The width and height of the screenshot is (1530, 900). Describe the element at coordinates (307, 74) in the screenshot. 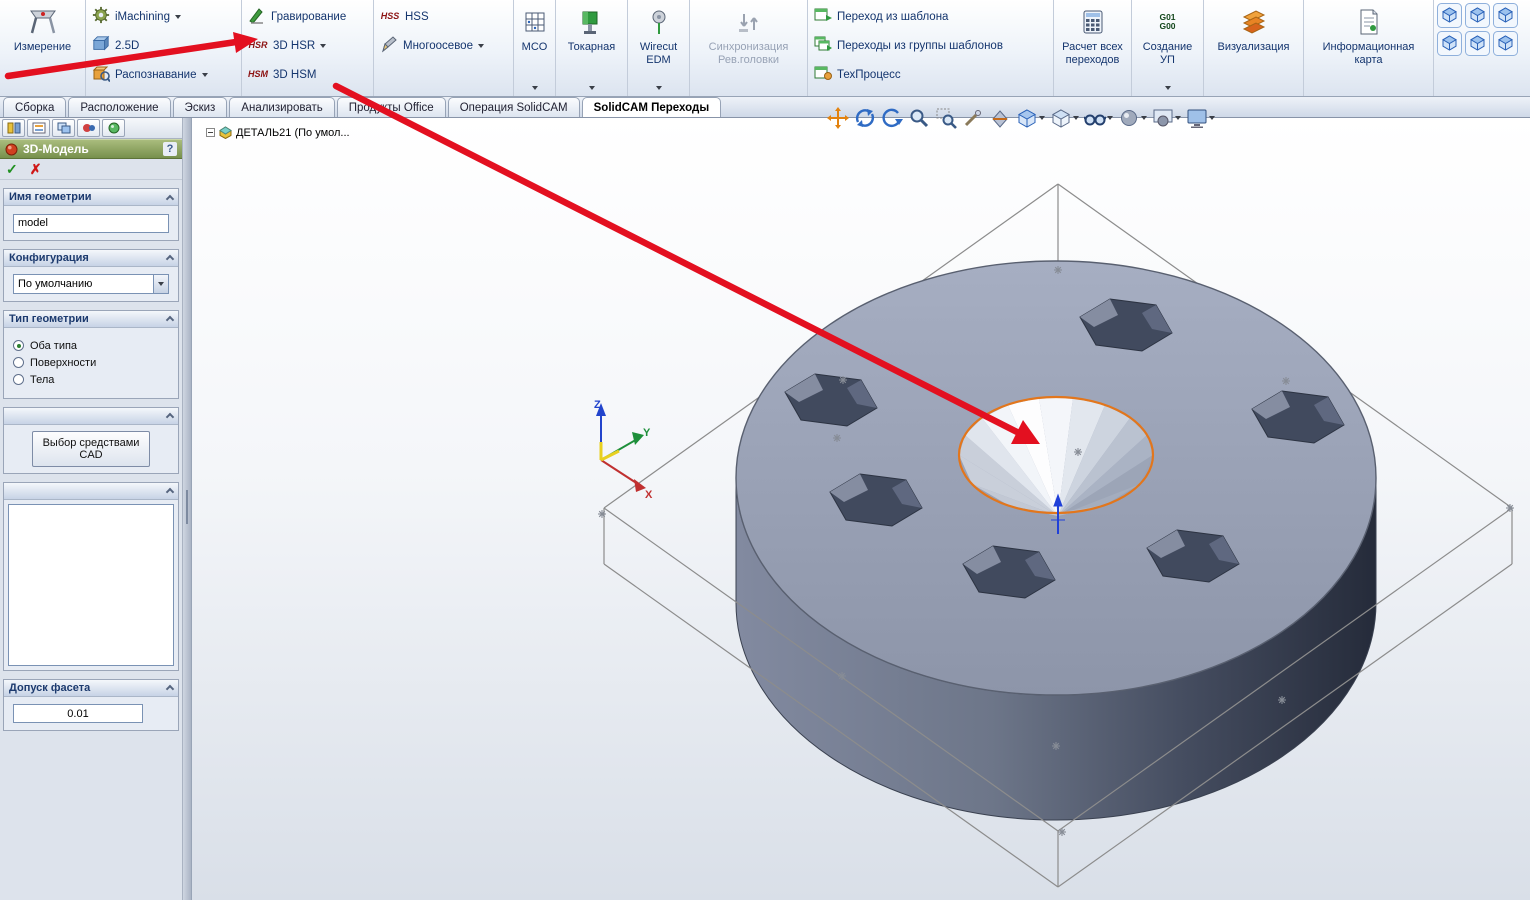

I see `3d-hsm-button: HSM 3D HSM` at that location.